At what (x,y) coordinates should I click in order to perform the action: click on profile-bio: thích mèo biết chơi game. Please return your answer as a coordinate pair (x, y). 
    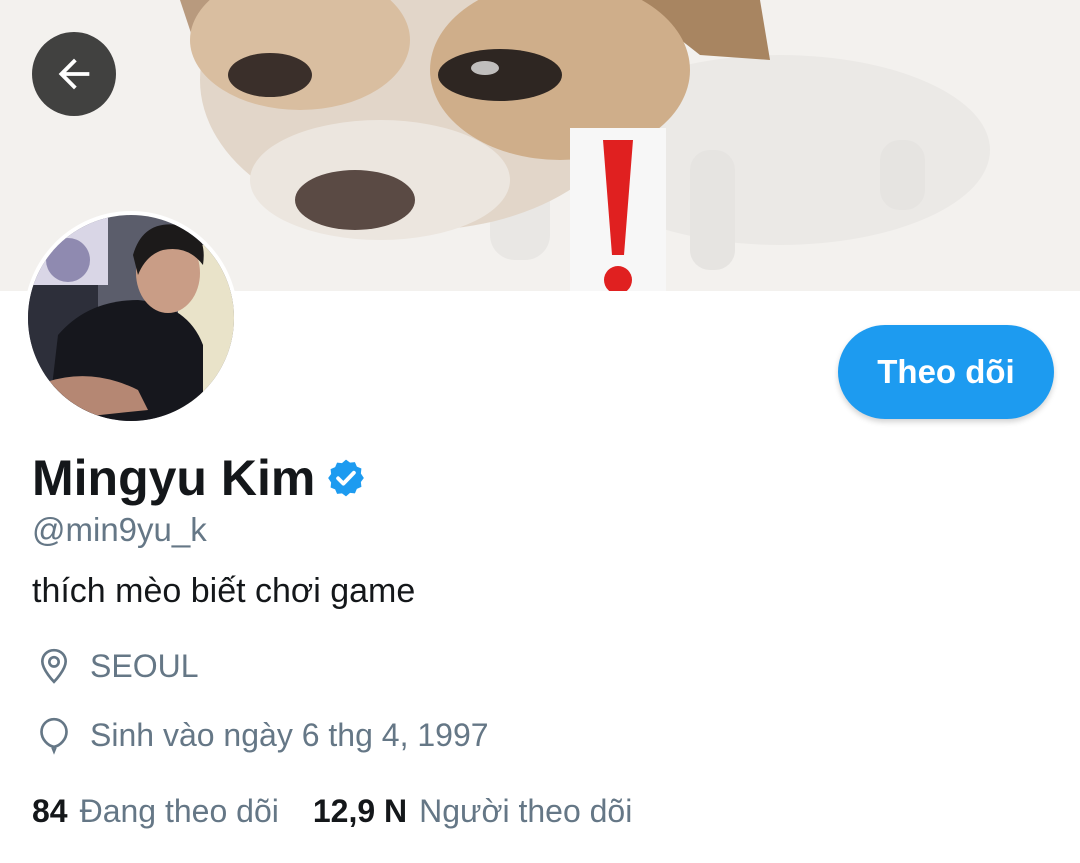
    Looking at the image, I should click on (224, 591).